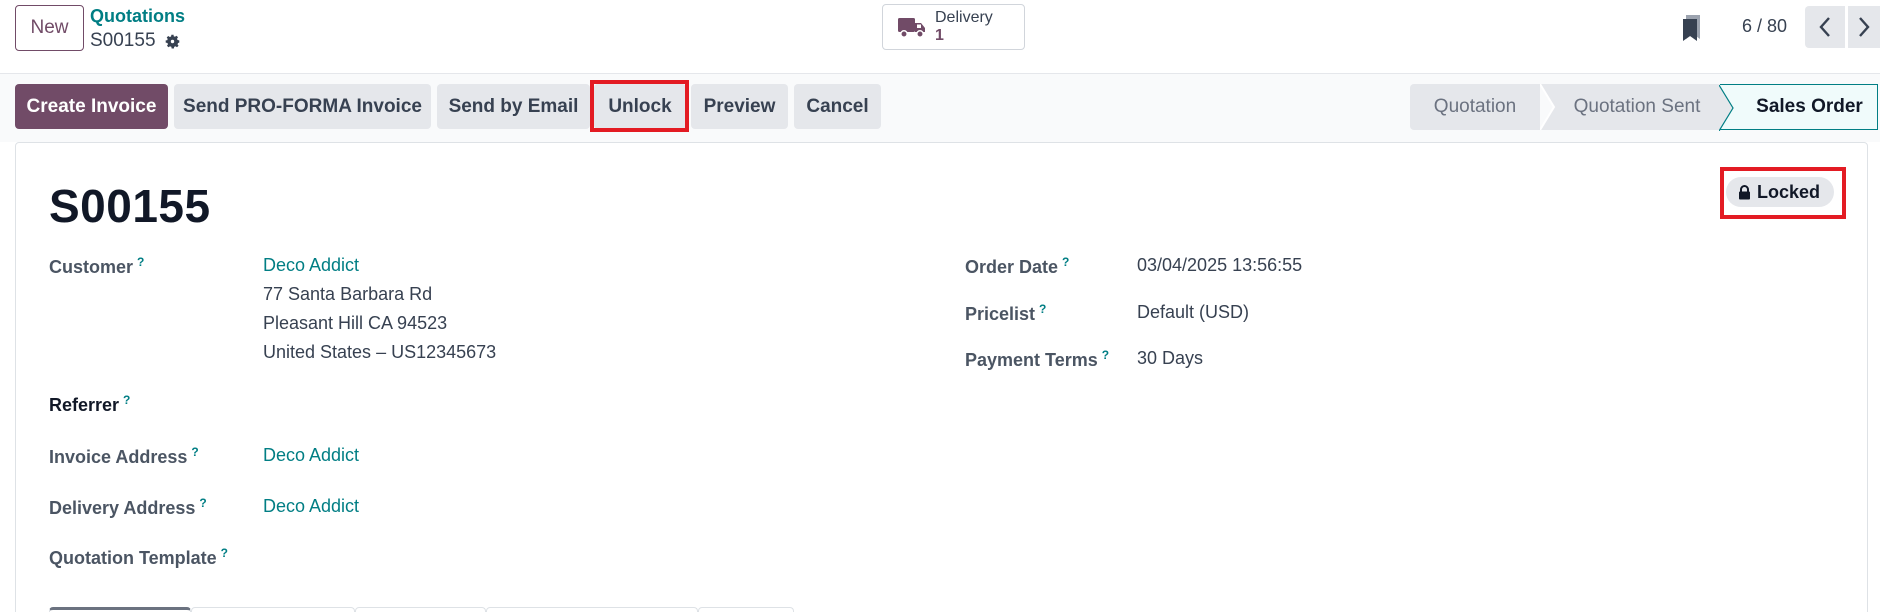 The height and width of the screenshot is (612, 1880). Describe the element at coordinates (311, 455) in the screenshot. I see `invoice-address-link: Deco Addict` at that location.